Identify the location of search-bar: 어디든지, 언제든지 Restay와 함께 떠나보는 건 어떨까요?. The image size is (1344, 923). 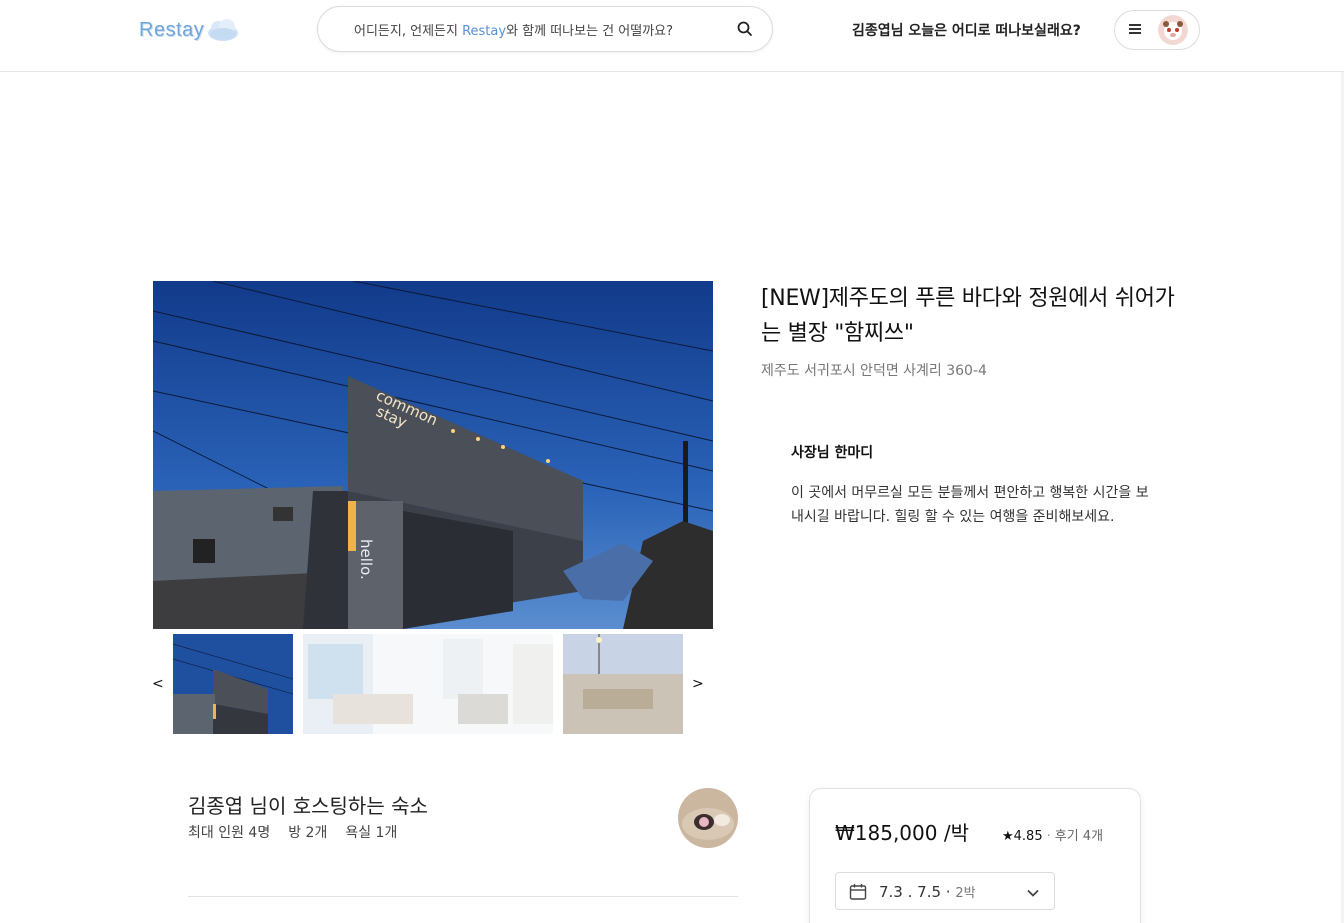
(545, 29).